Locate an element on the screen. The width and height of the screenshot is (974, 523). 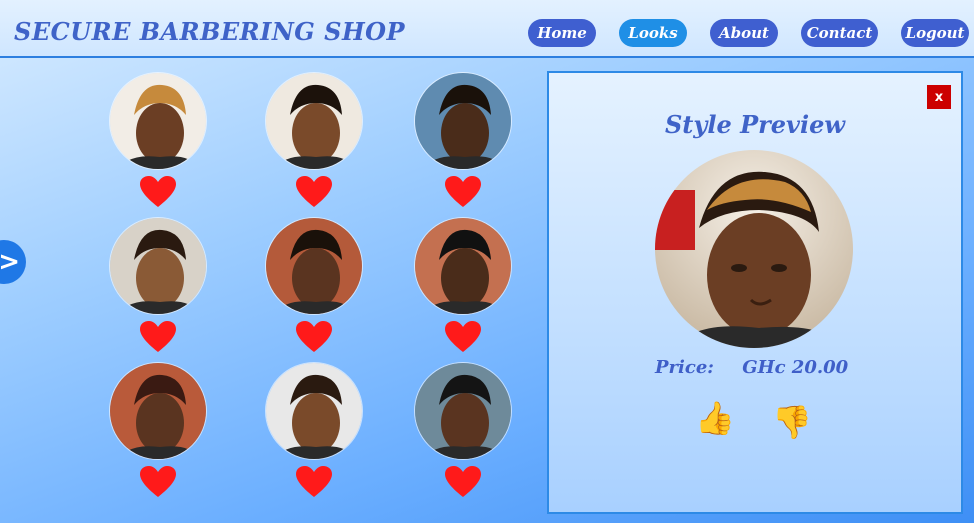
close-button: x is located at coordinates (939, 97).